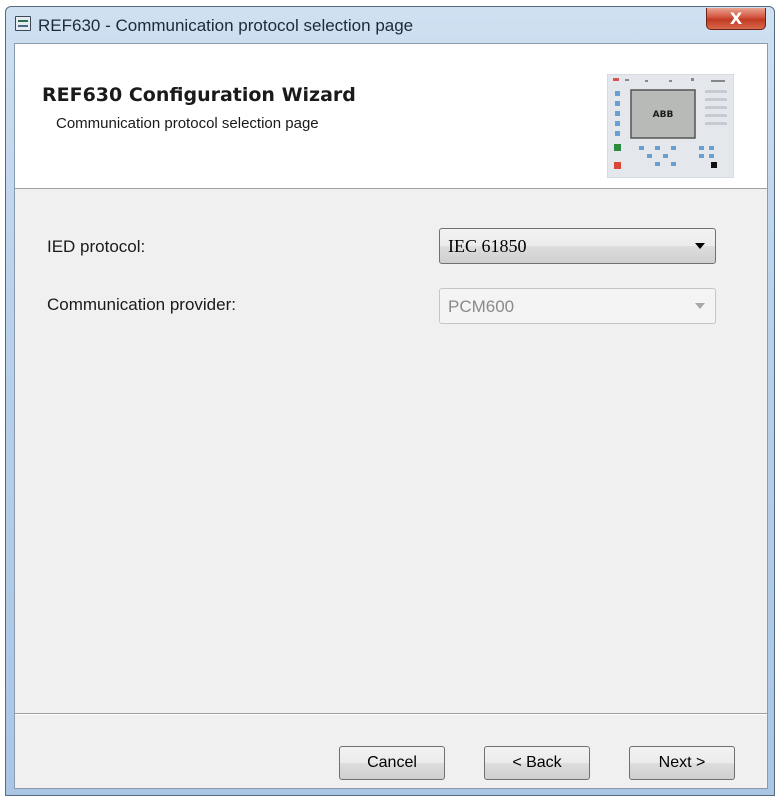  I want to click on footer-divider, so click(391, 714).